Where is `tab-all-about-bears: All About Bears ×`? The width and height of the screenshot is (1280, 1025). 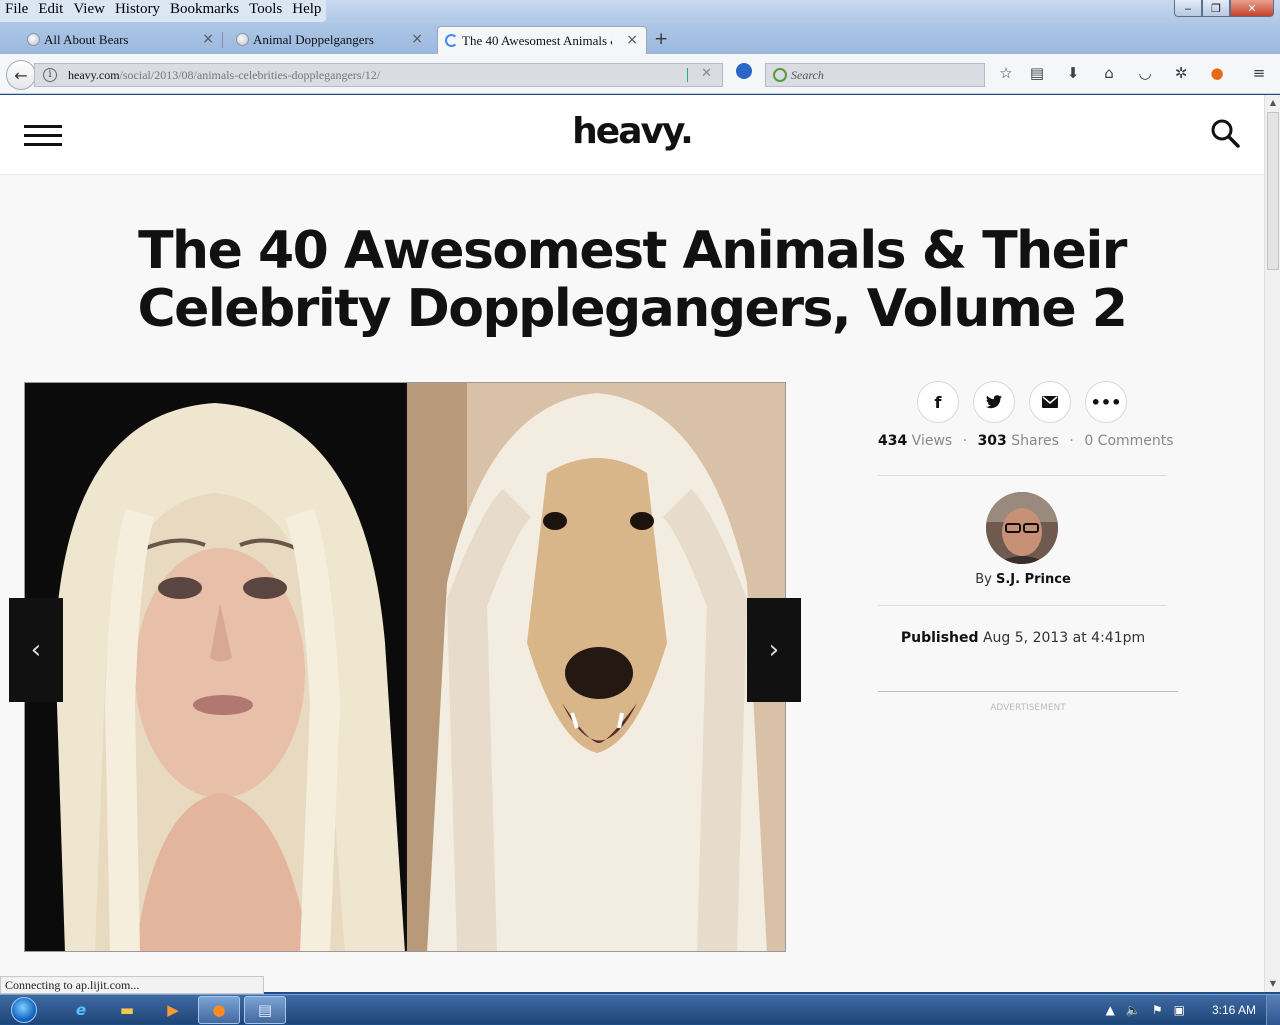 tab-all-about-bears: All About Bears × is located at coordinates (121, 40).